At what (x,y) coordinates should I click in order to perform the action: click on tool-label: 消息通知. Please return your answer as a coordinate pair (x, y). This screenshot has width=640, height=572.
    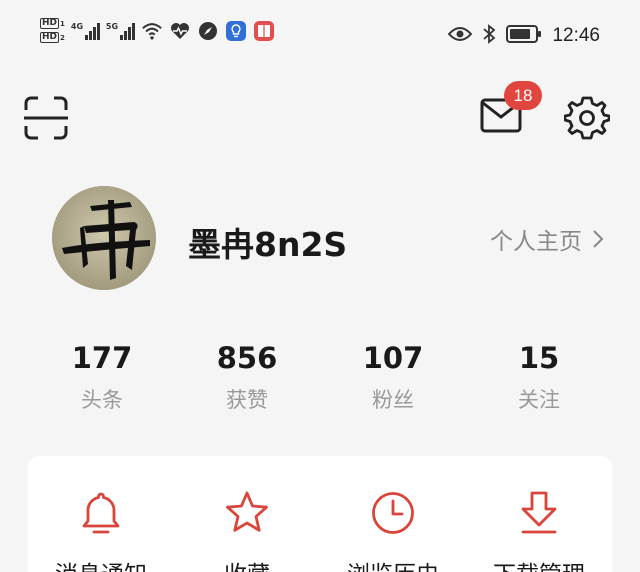
    Looking at the image, I should click on (101, 563).